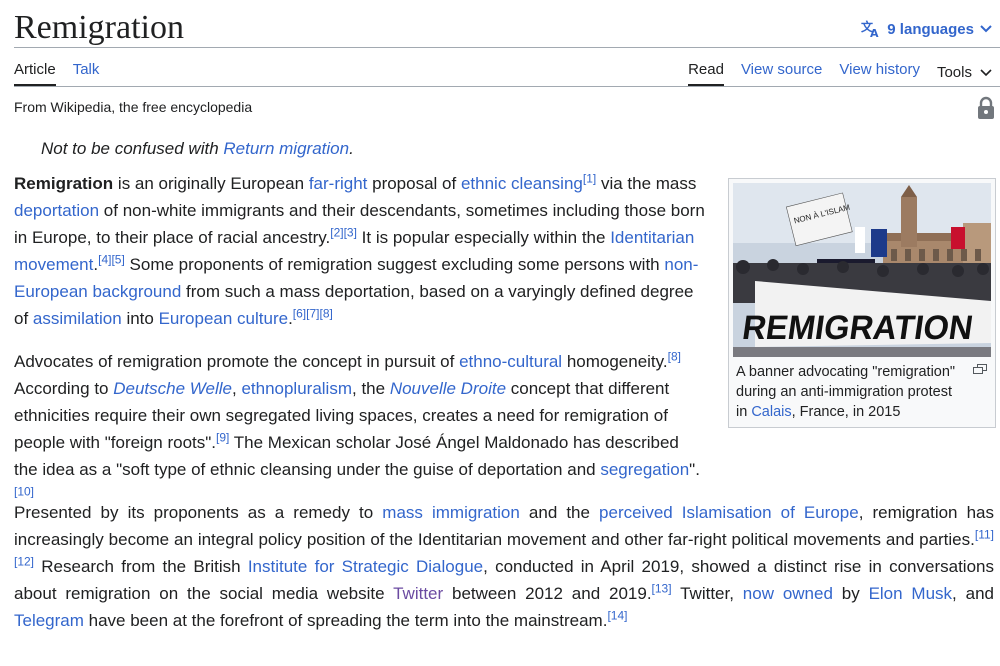 The height and width of the screenshot is (666, 1000). Describe the element at coordinates (483, 237) in the screenshot. I see `text: It is popular especially within the` at that location.